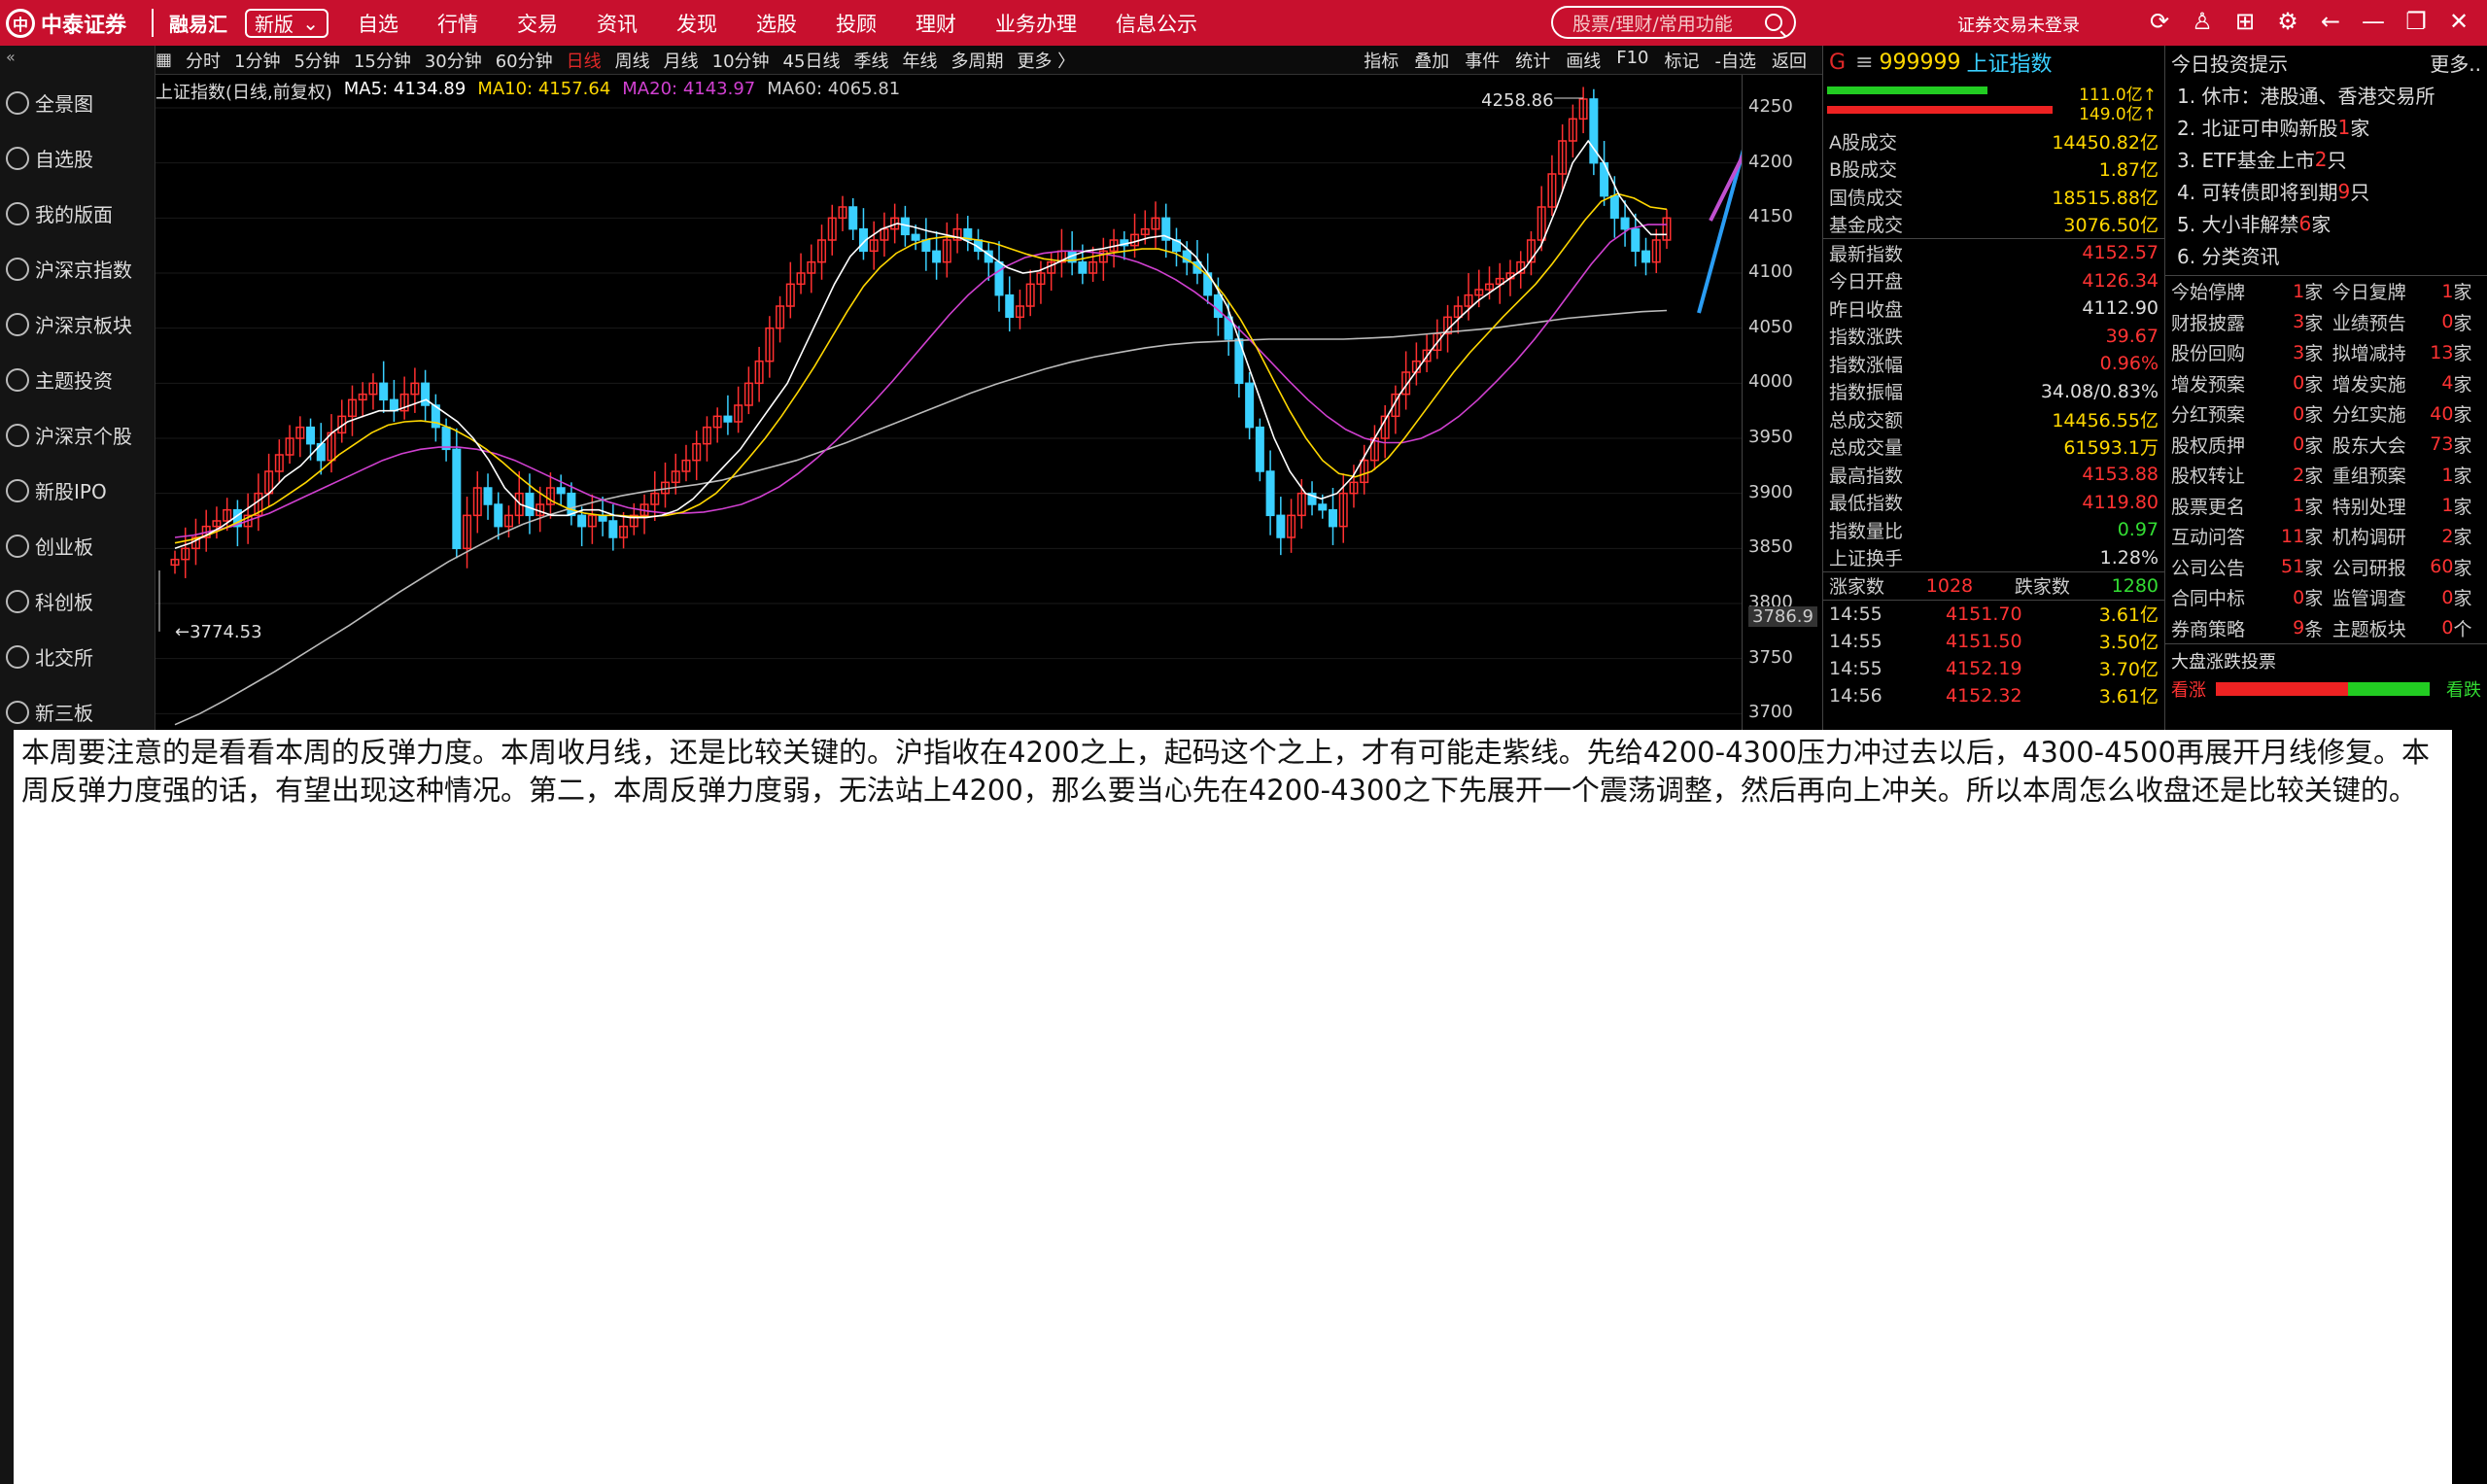 Image resolution: width=2487 pixels, height=1484 pixels. I want to click on menu-item: 发现, so click(696, 23).